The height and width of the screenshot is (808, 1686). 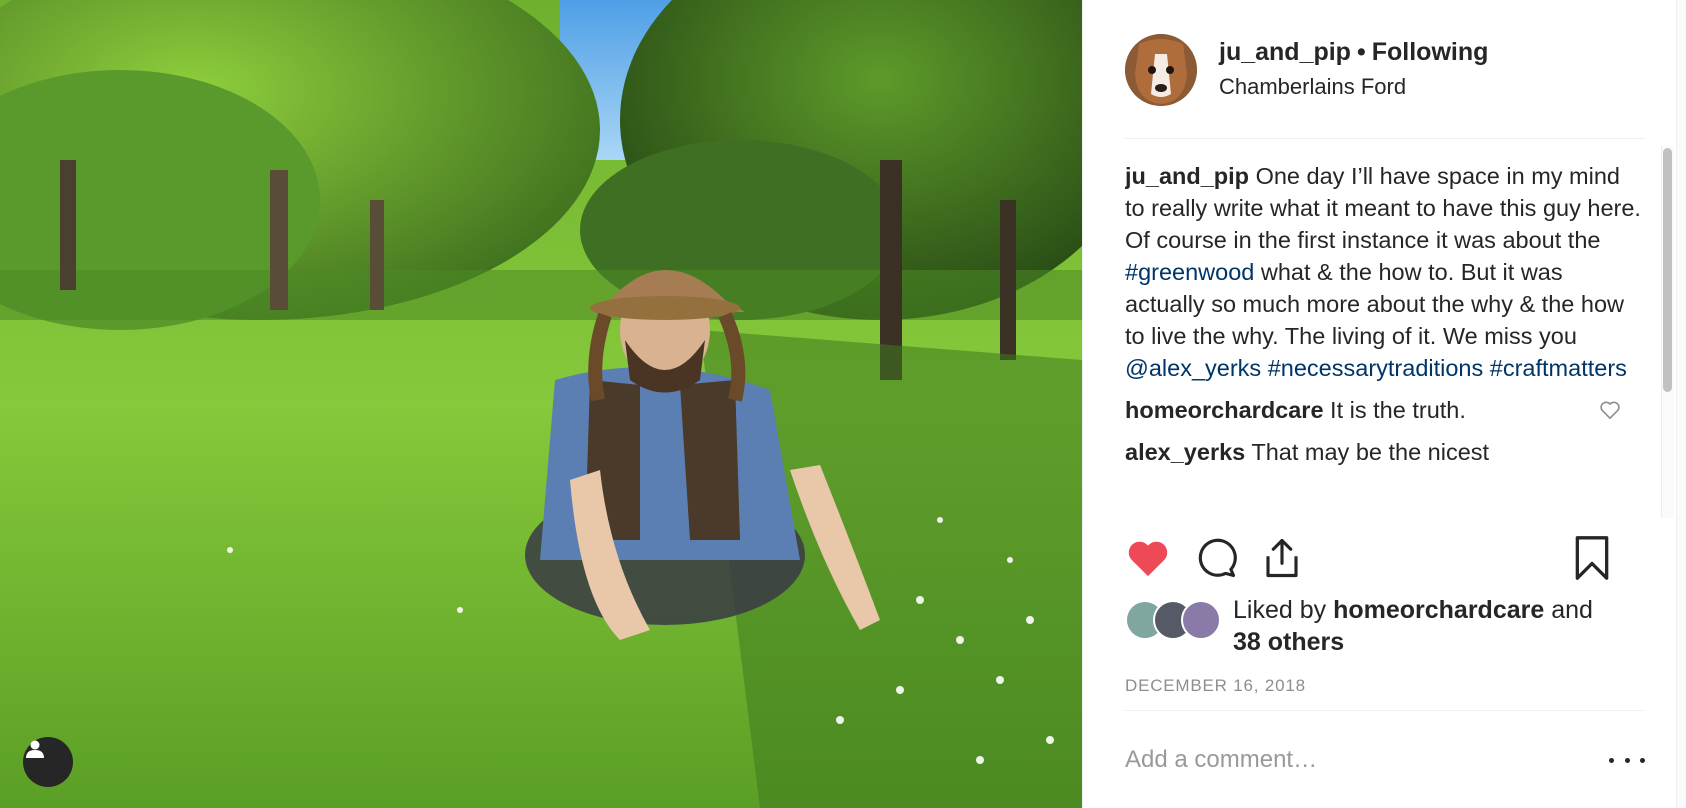 What do you see at coordinates (1345, 760) in the screenshot?
I see `add-comment-input` at bounding box center [1345, 760].